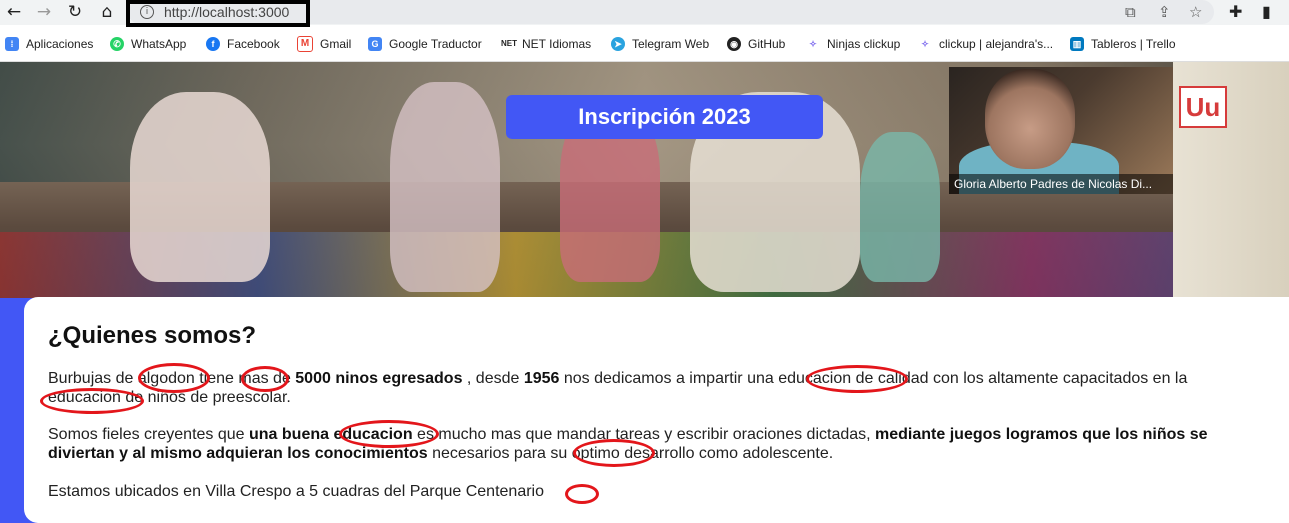 This screenshot has height=523, width=1289. I want to click on side-panel-icon: ▮, so click(1266, 11).